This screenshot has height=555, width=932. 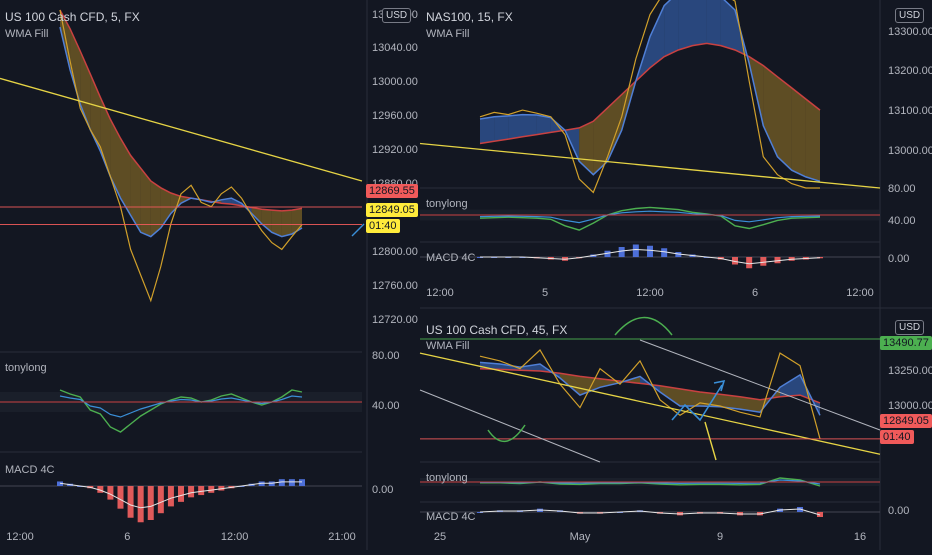 I want to click on time-axis-tick: 25, so click(x=440, y=537).